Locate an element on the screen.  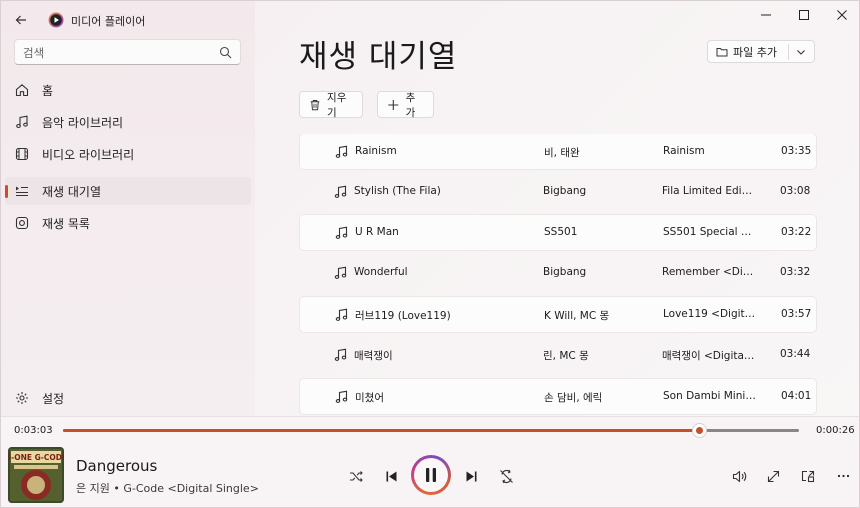
track-album: Rainism is located at coordinates (684, 151).